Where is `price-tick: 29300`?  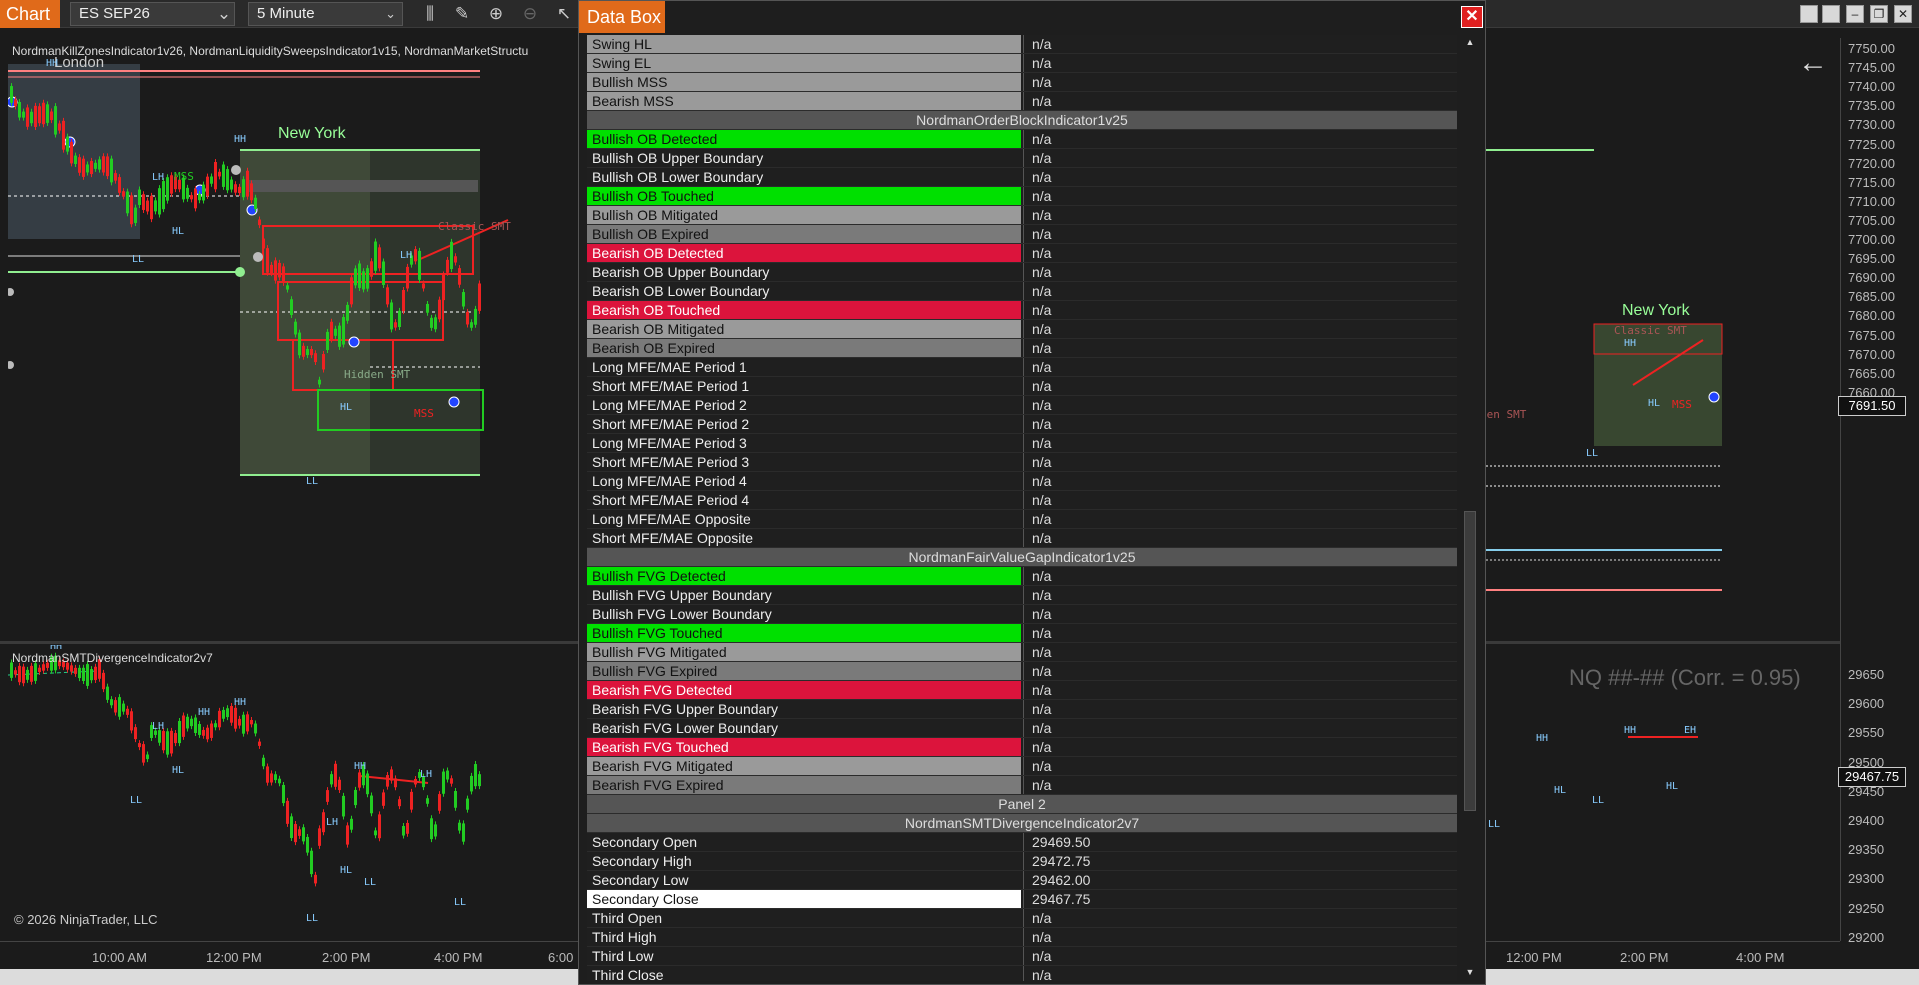
price-tick: 29300 is located at coordinates (1866, 879).